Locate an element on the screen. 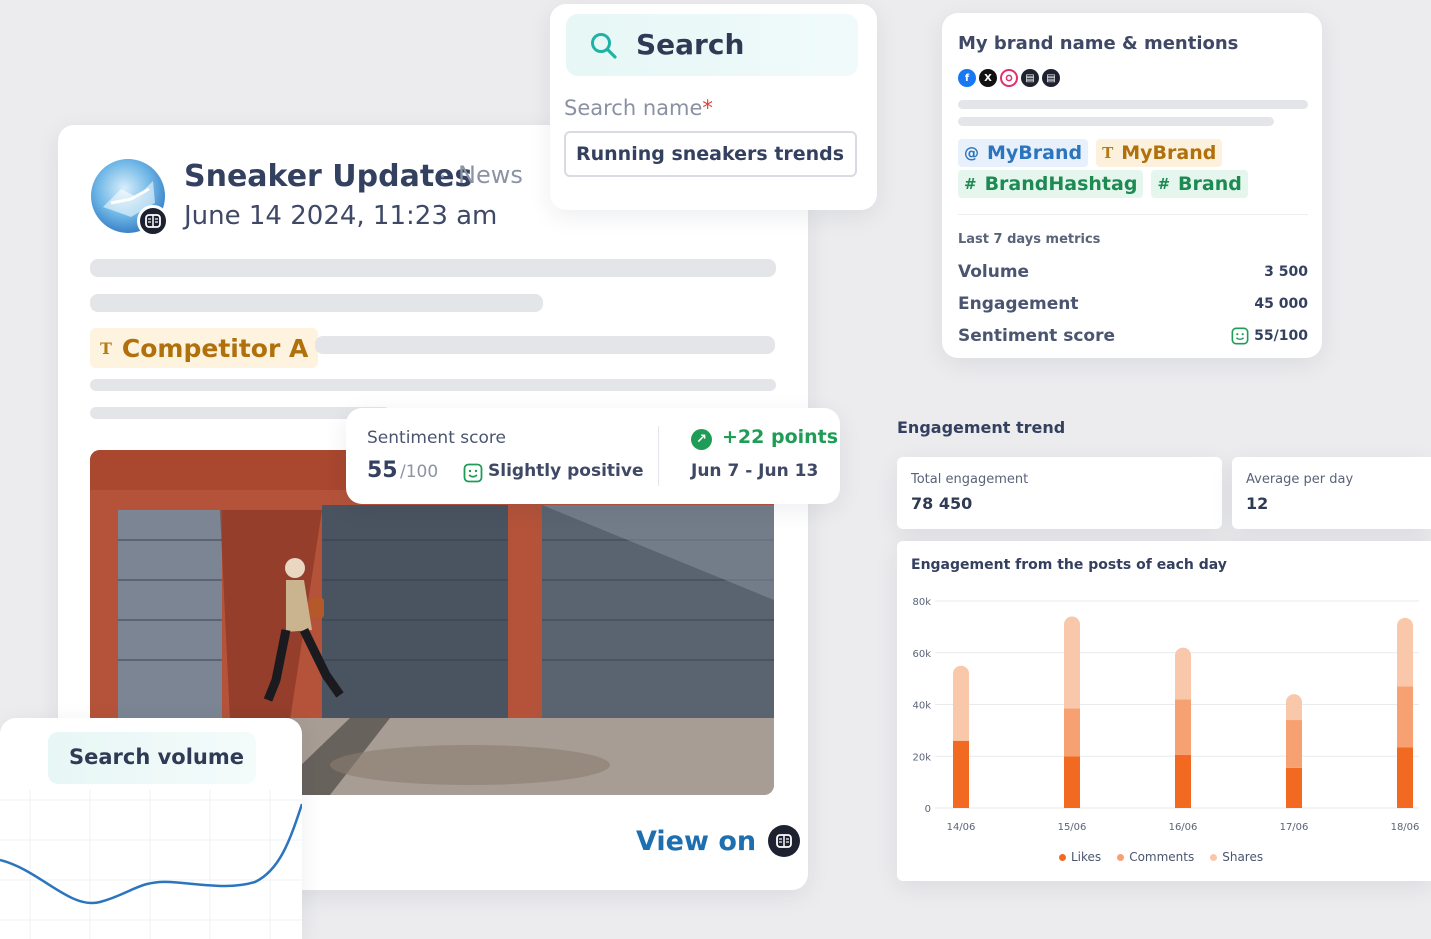 This screenshot has height=939, width=1431. competitor-label: Competitor A is located at coordinates (215, 348).